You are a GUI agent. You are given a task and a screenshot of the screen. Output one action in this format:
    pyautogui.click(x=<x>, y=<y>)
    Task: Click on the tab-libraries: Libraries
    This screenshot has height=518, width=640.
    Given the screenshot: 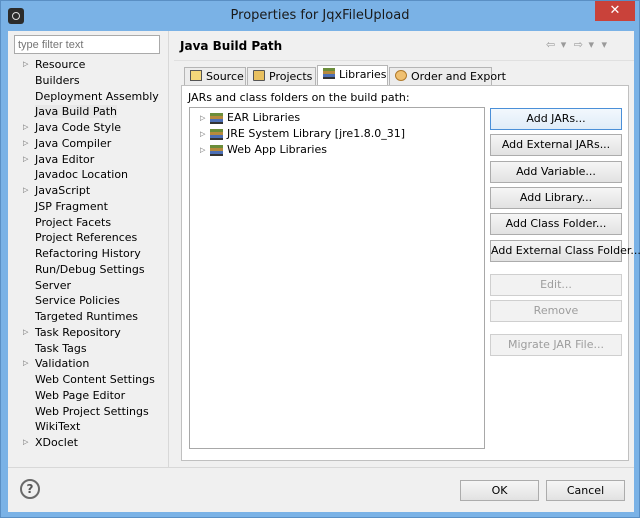 What is the action you would take?
    pyautogui.click(x=352, y=75)
    